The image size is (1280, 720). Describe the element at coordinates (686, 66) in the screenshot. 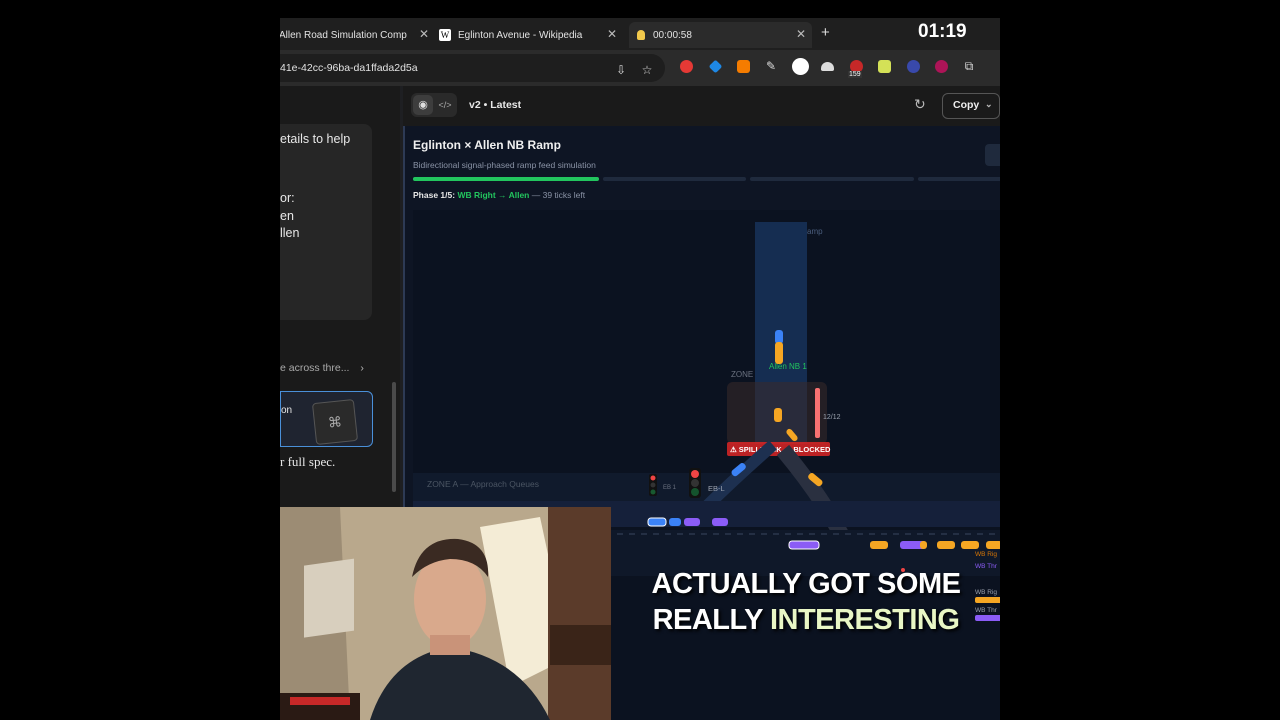

I see `extension-red-icon` at that location.